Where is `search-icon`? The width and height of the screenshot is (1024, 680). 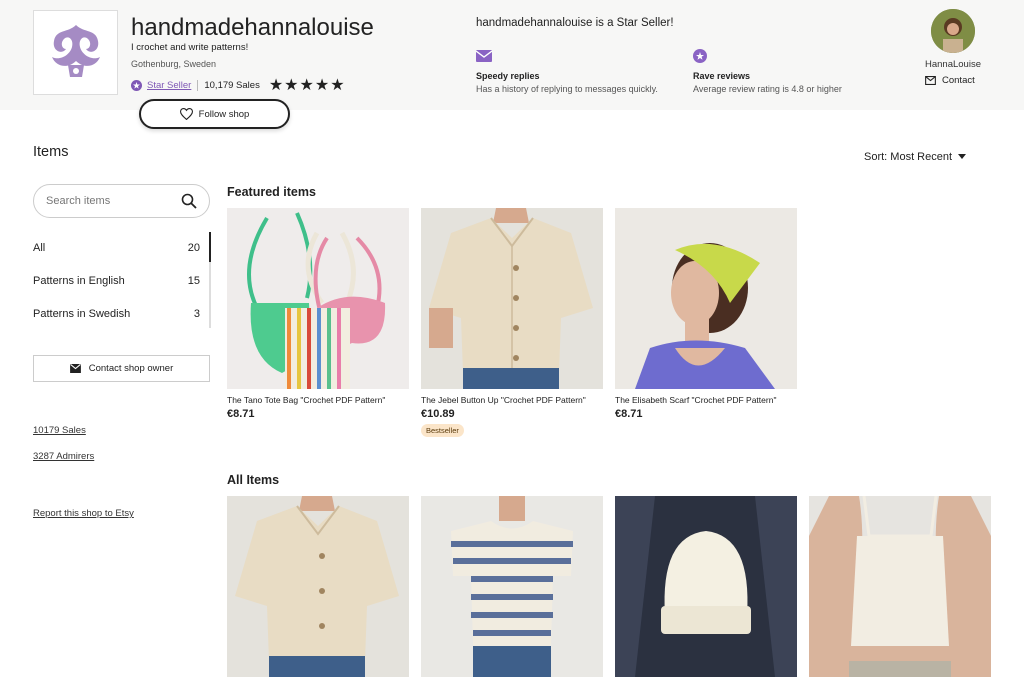
search-icon is located at coordinates (189, 201).